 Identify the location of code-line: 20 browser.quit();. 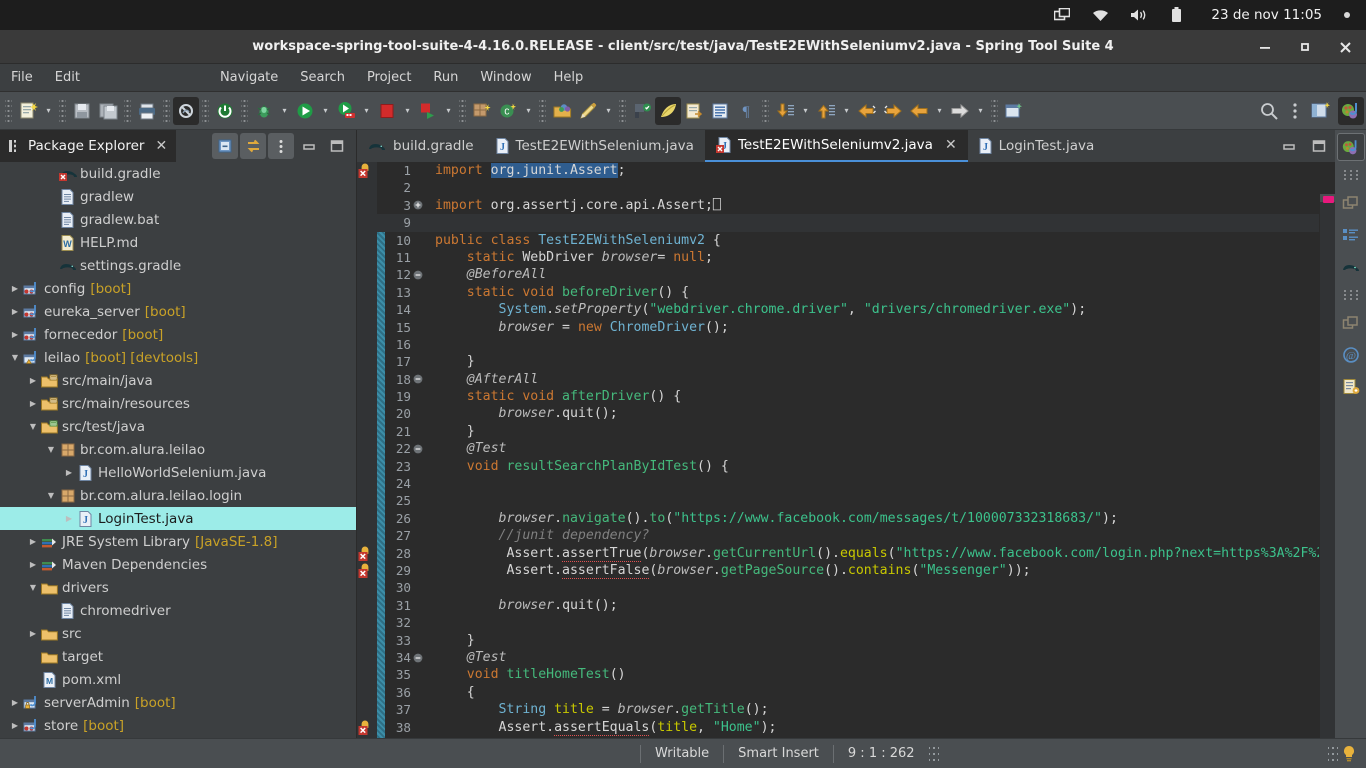
(846, 413).